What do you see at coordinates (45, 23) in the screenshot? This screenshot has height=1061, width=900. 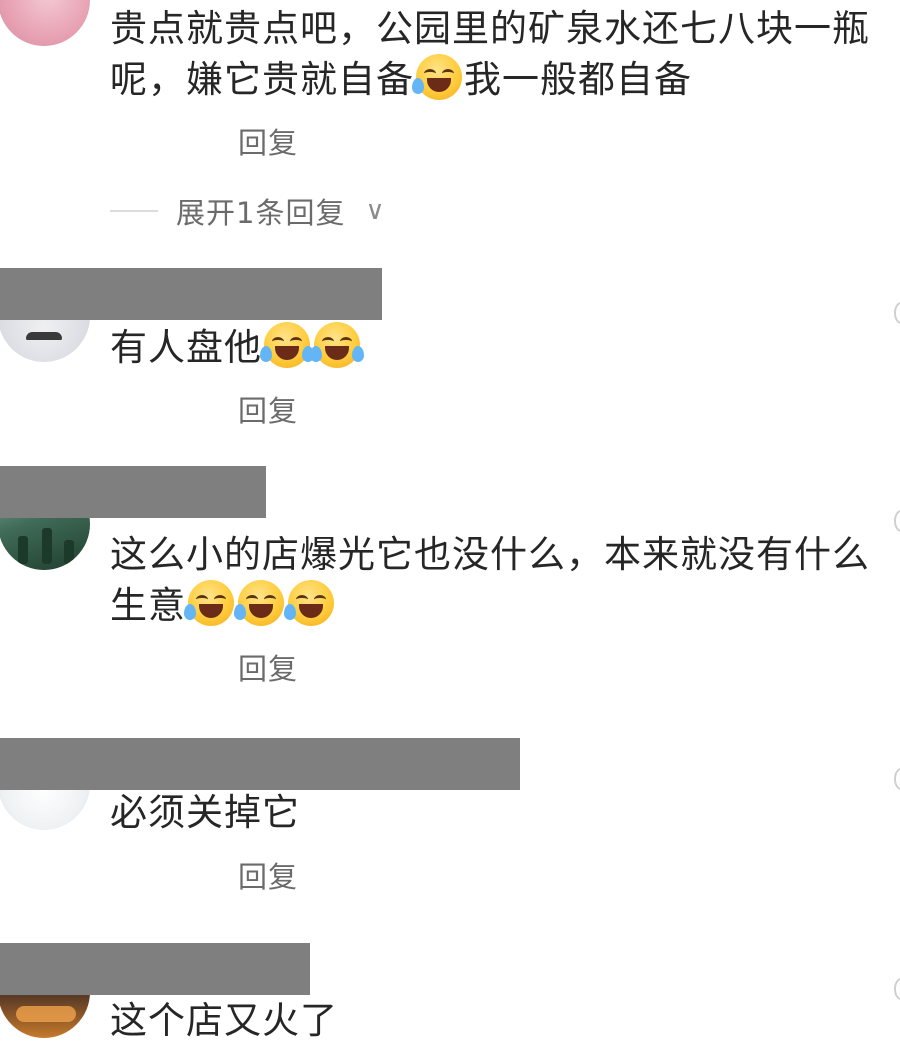 I see `avatar` at bounding box center [45, 23].